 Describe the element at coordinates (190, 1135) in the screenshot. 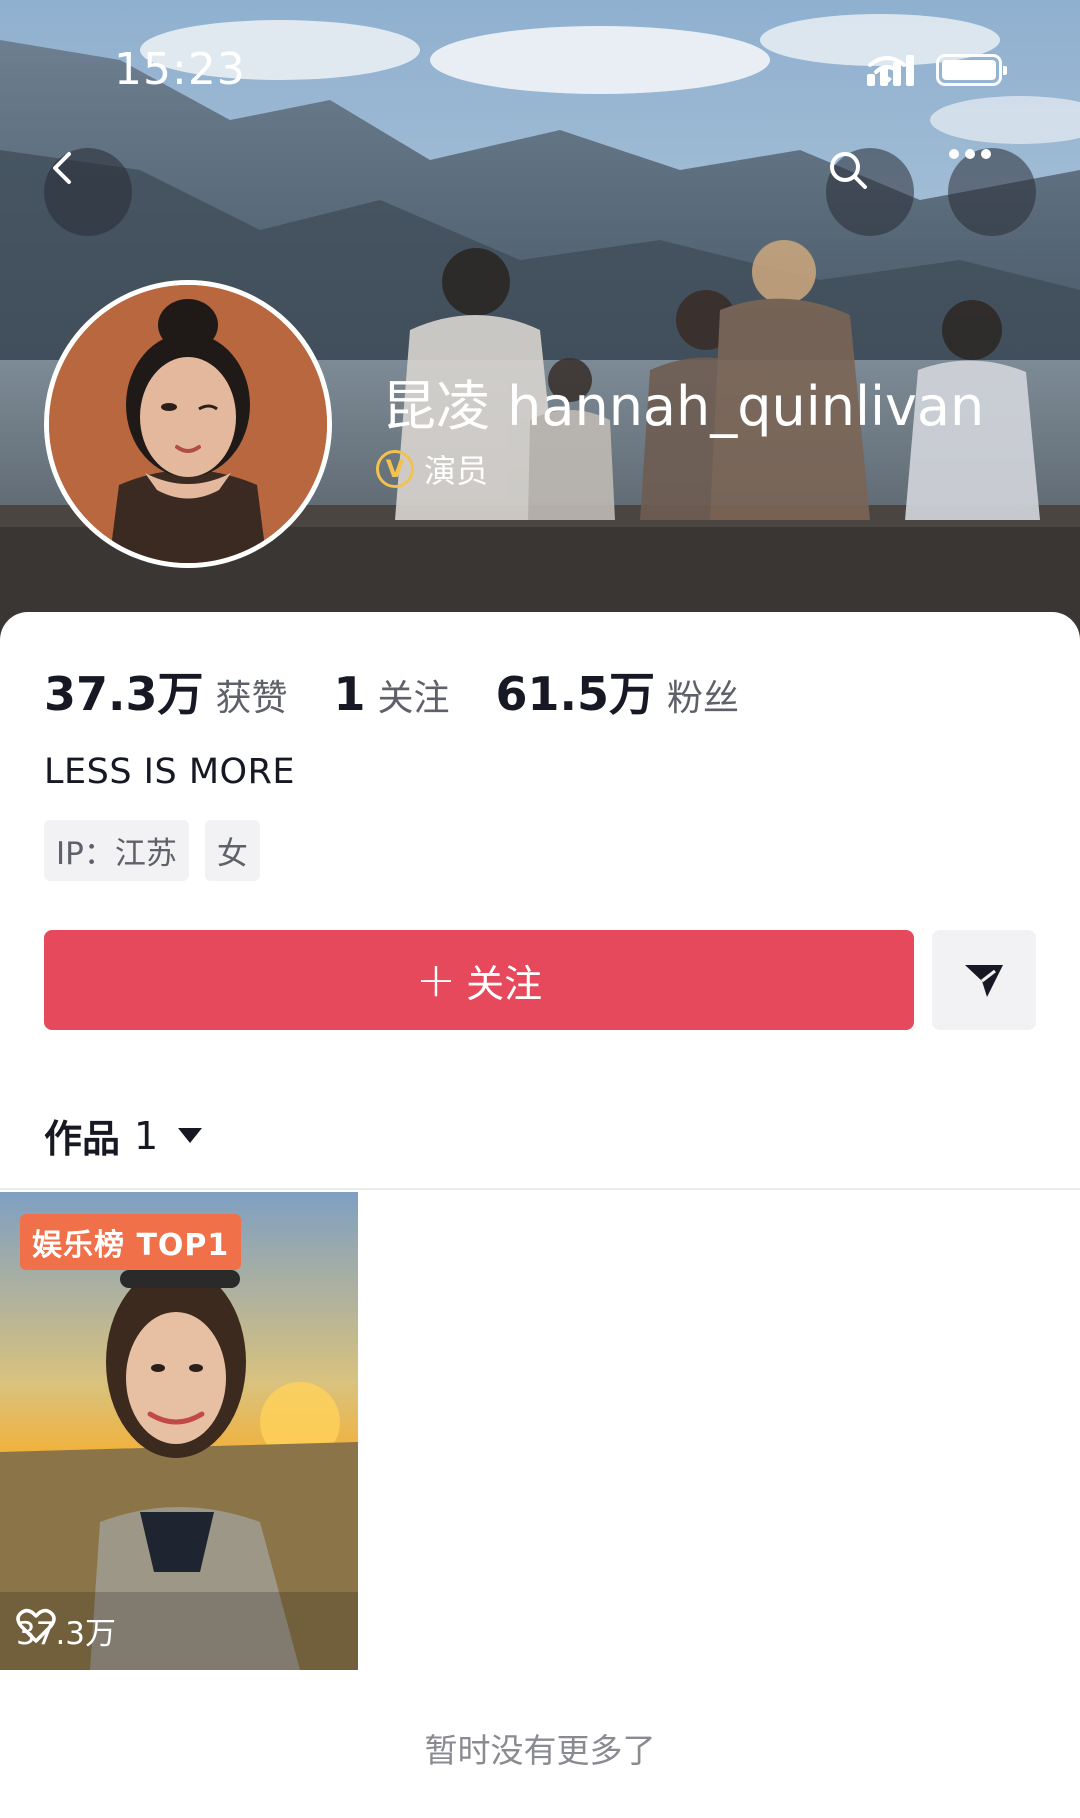

I see `caret-down-icon` at that location.